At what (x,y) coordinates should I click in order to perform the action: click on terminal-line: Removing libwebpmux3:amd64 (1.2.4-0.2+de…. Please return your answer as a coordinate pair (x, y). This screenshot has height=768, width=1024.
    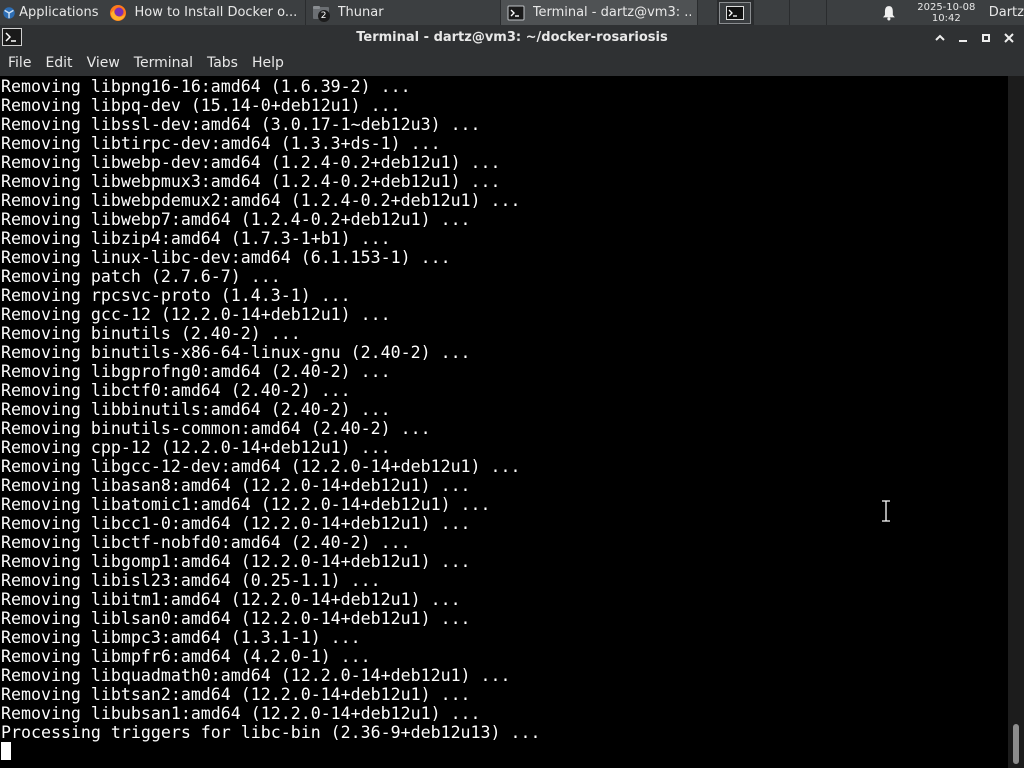
    Looking at the image, I should click on (251, 181).